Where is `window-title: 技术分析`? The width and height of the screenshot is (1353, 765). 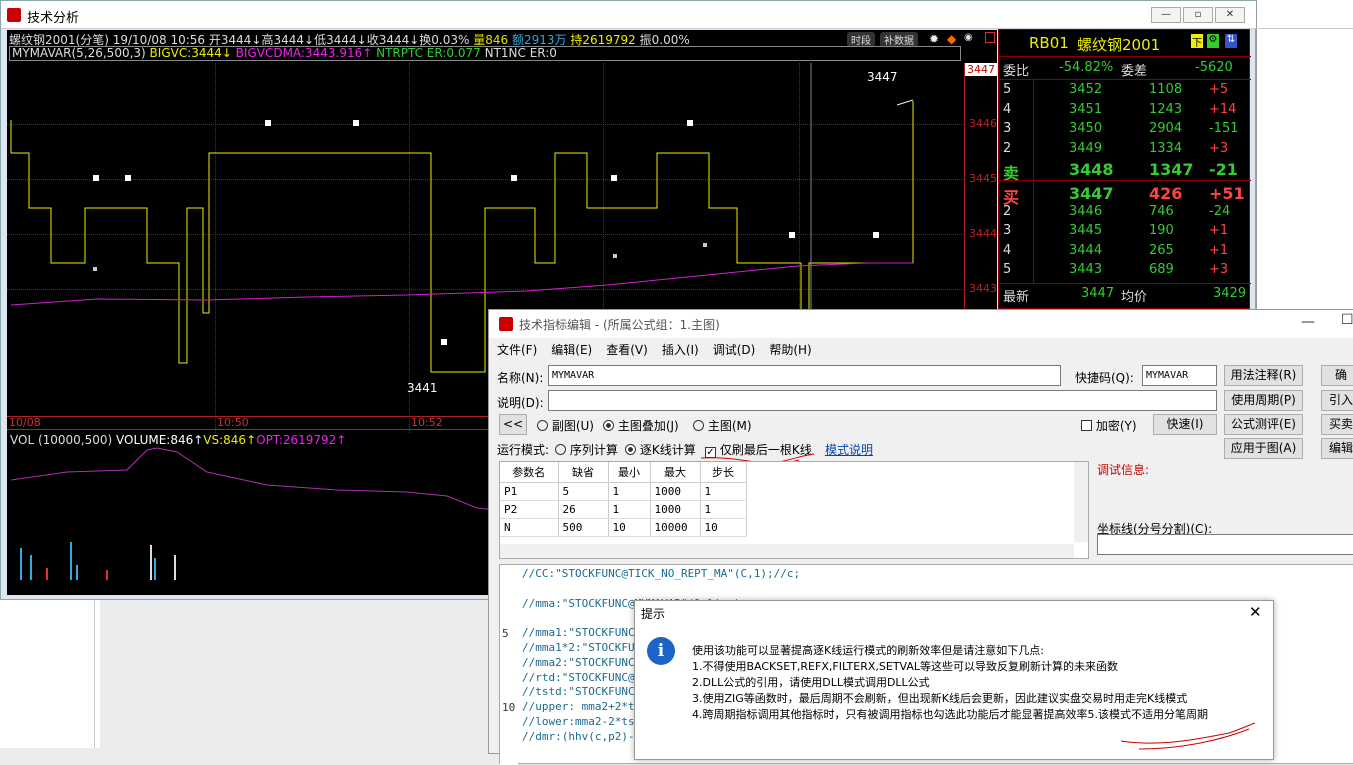 window-title: 技术分析 is located at coordinates (53, 18).